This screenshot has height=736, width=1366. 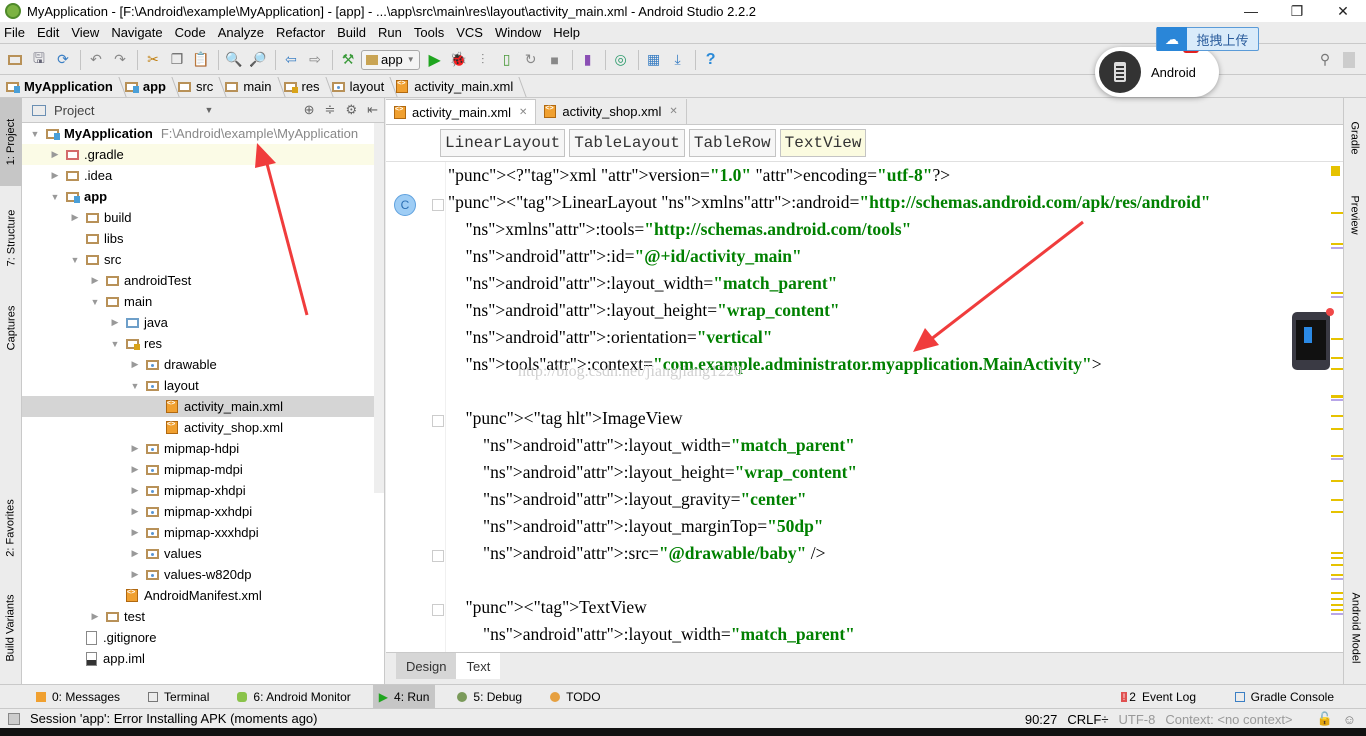 What do you see at coordinates (654, 60) in the screenshot?
I see `project-structure-icon: ▦` at bounding box center [654, 60].